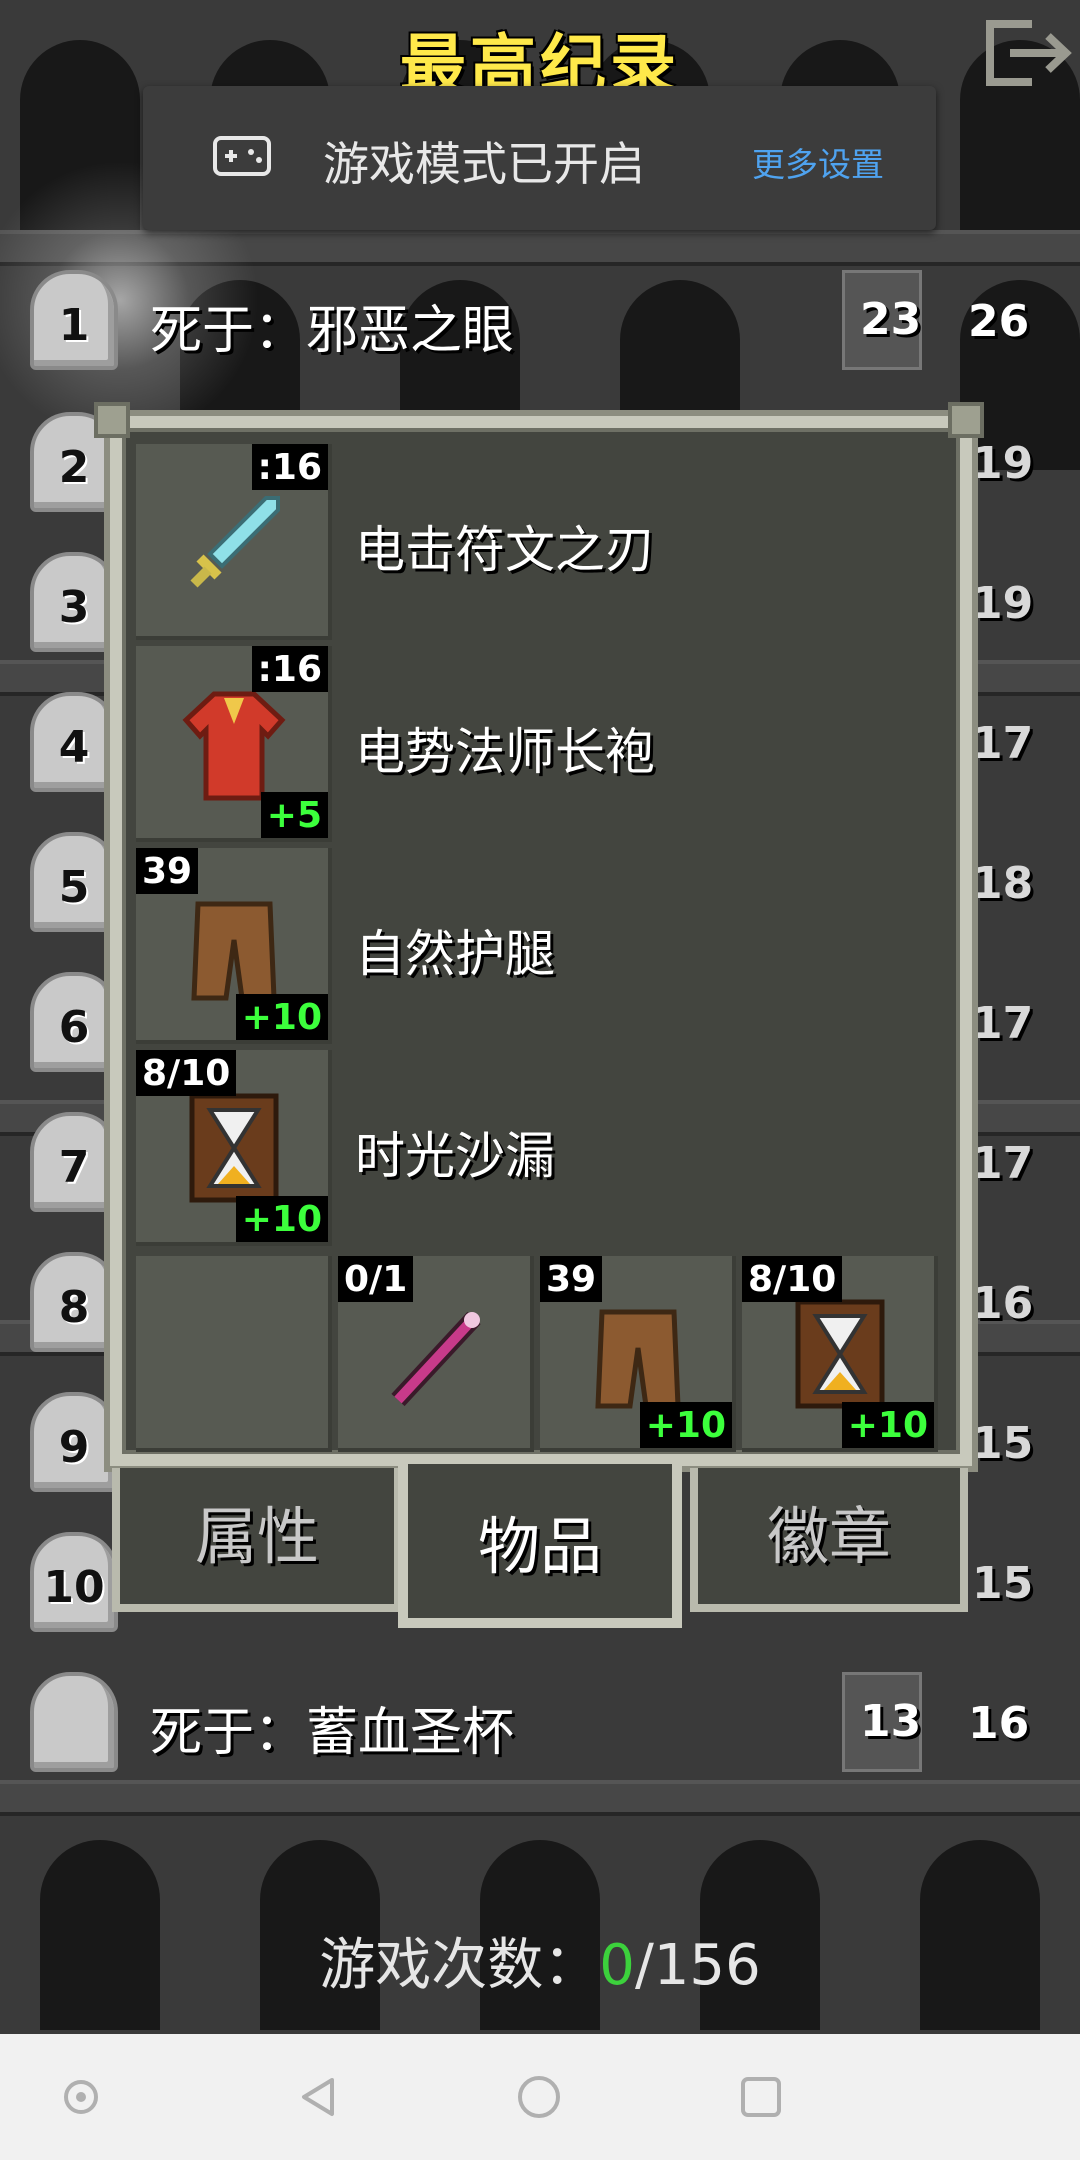 Image resolution: width=1080 pixels, height=2160 pixels. I want to click on record-row: 死于：蓄血圣杯 13 16, so click(540, 1727).